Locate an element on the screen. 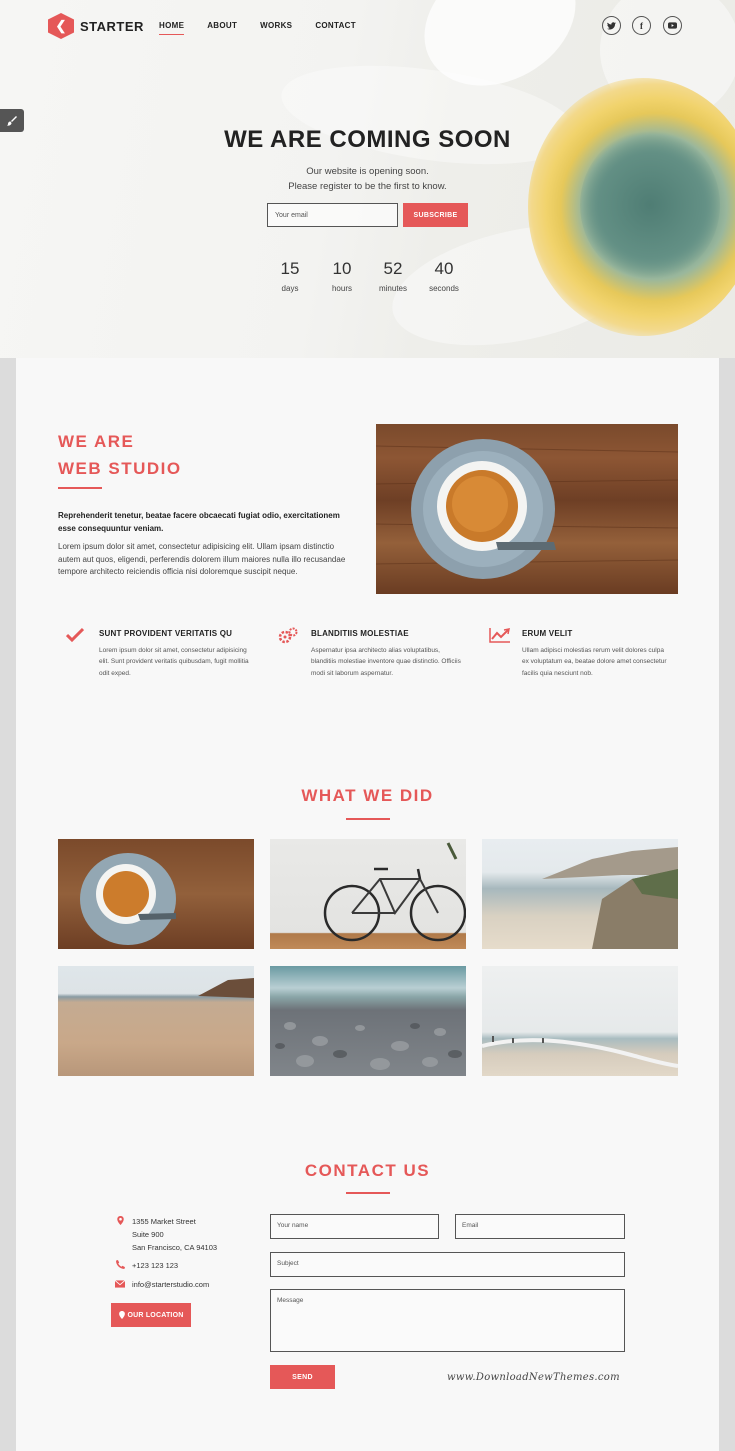 Image resolution: width=735 pixels, height=1451 pixels. watermark-text: www.DownloadNewThemes.com is located at coordinates (533, 1377).